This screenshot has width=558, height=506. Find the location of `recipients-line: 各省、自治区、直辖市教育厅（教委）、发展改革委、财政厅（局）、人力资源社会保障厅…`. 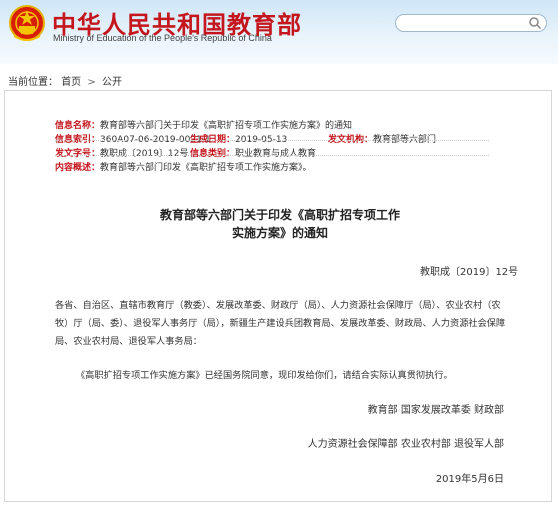

recipients-line: 各省、自治区、直辖市教育厅（教委）、发展改革委、财政厅（局）、人力资源社会保障厅… is located at coordinates (278, 305).